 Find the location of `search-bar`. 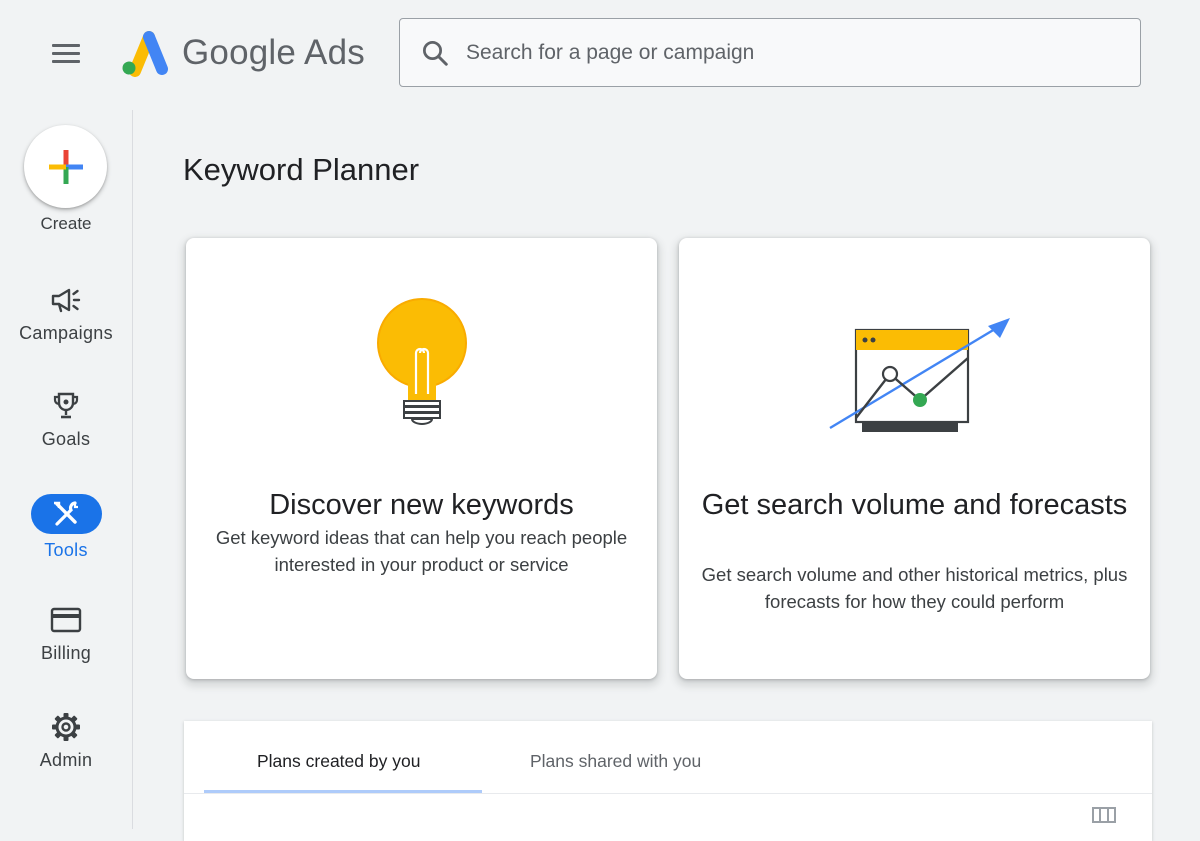

search-bar is located at coordinates (770, 52).